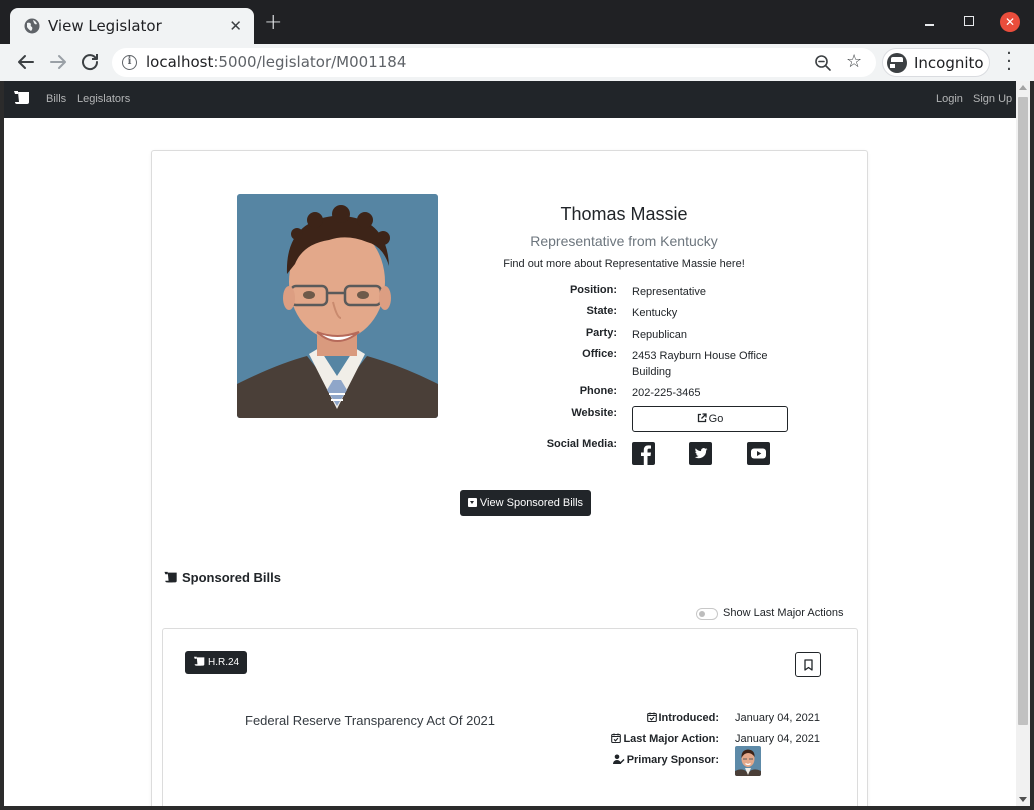 This screenshot has width=1034, height=810. I want to click on scroll-up-arrow-icon, so click(1023, 87).